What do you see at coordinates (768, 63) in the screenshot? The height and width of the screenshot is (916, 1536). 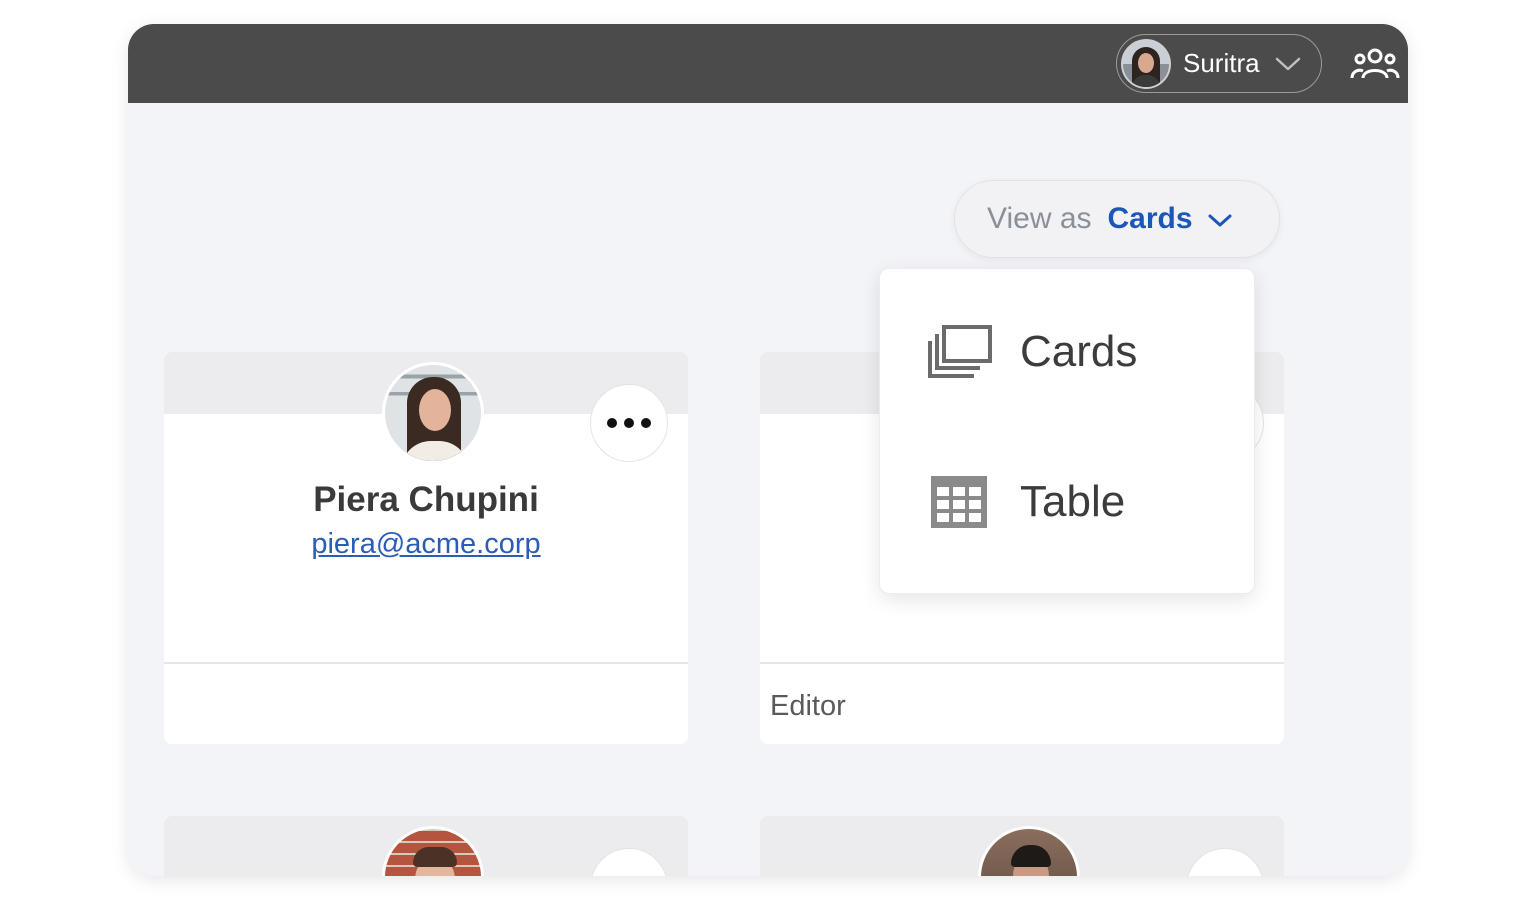 I see `top-bar: Suritra` at bounding box center [768, 63].